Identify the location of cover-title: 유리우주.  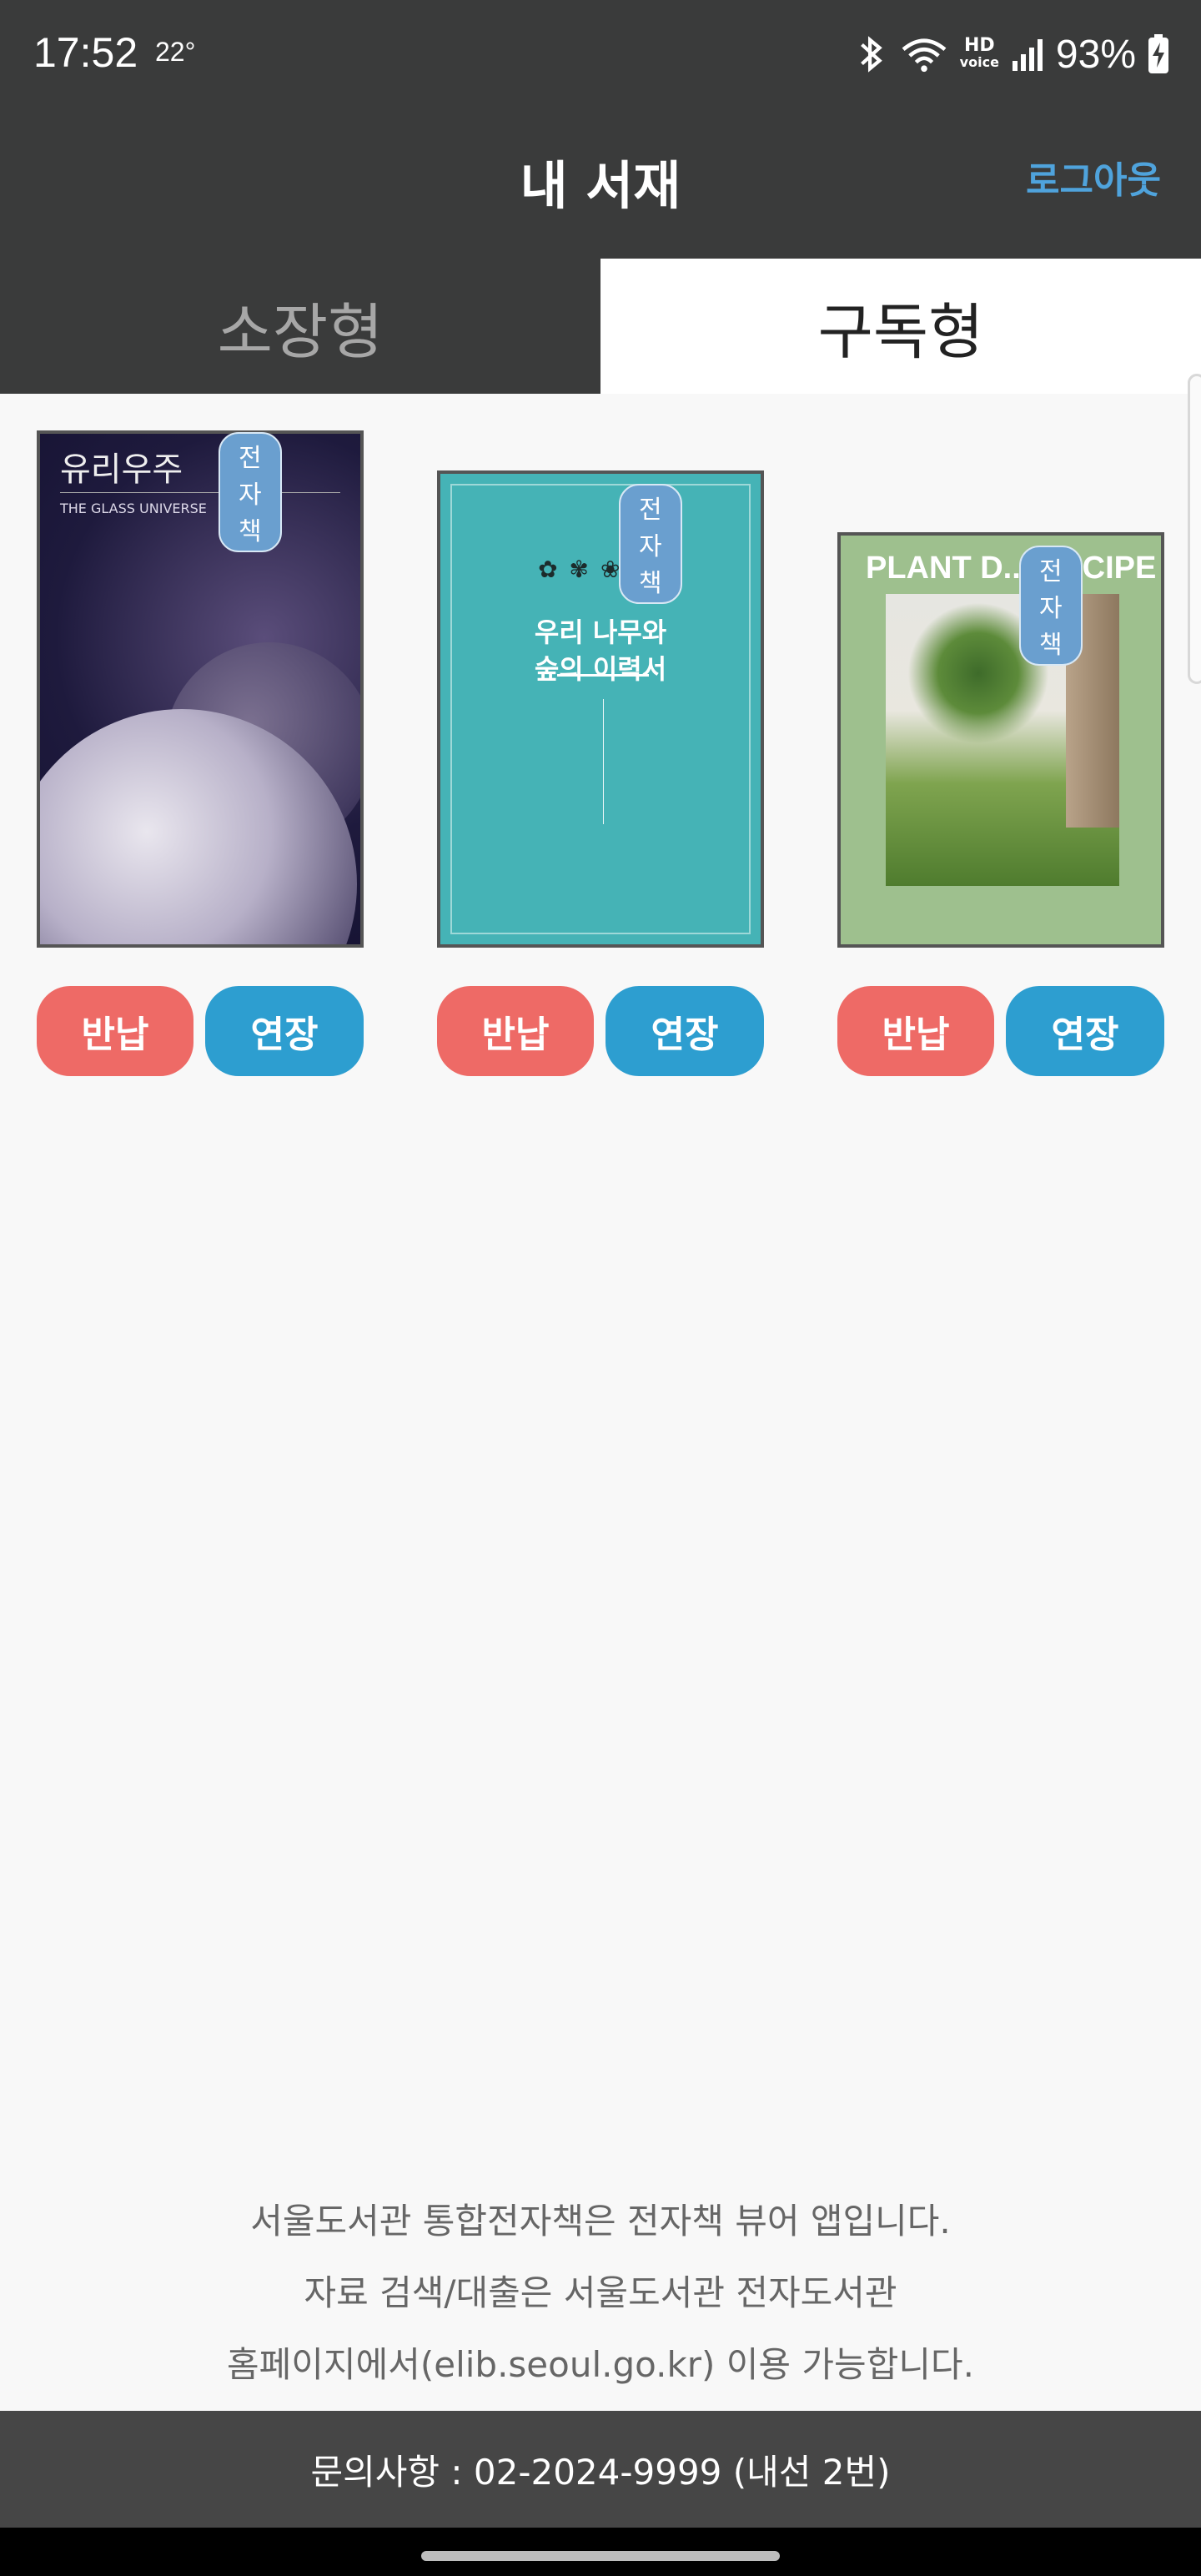
(121, 469).